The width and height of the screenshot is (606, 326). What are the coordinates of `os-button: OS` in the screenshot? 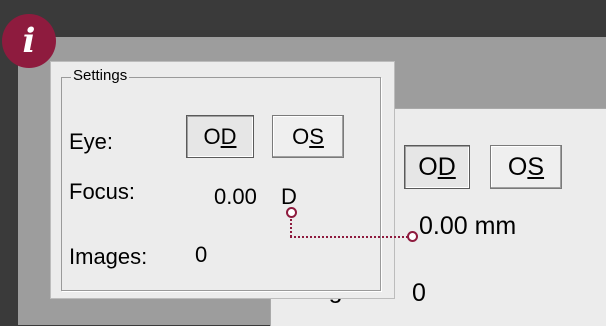 It's located at (308, 136).